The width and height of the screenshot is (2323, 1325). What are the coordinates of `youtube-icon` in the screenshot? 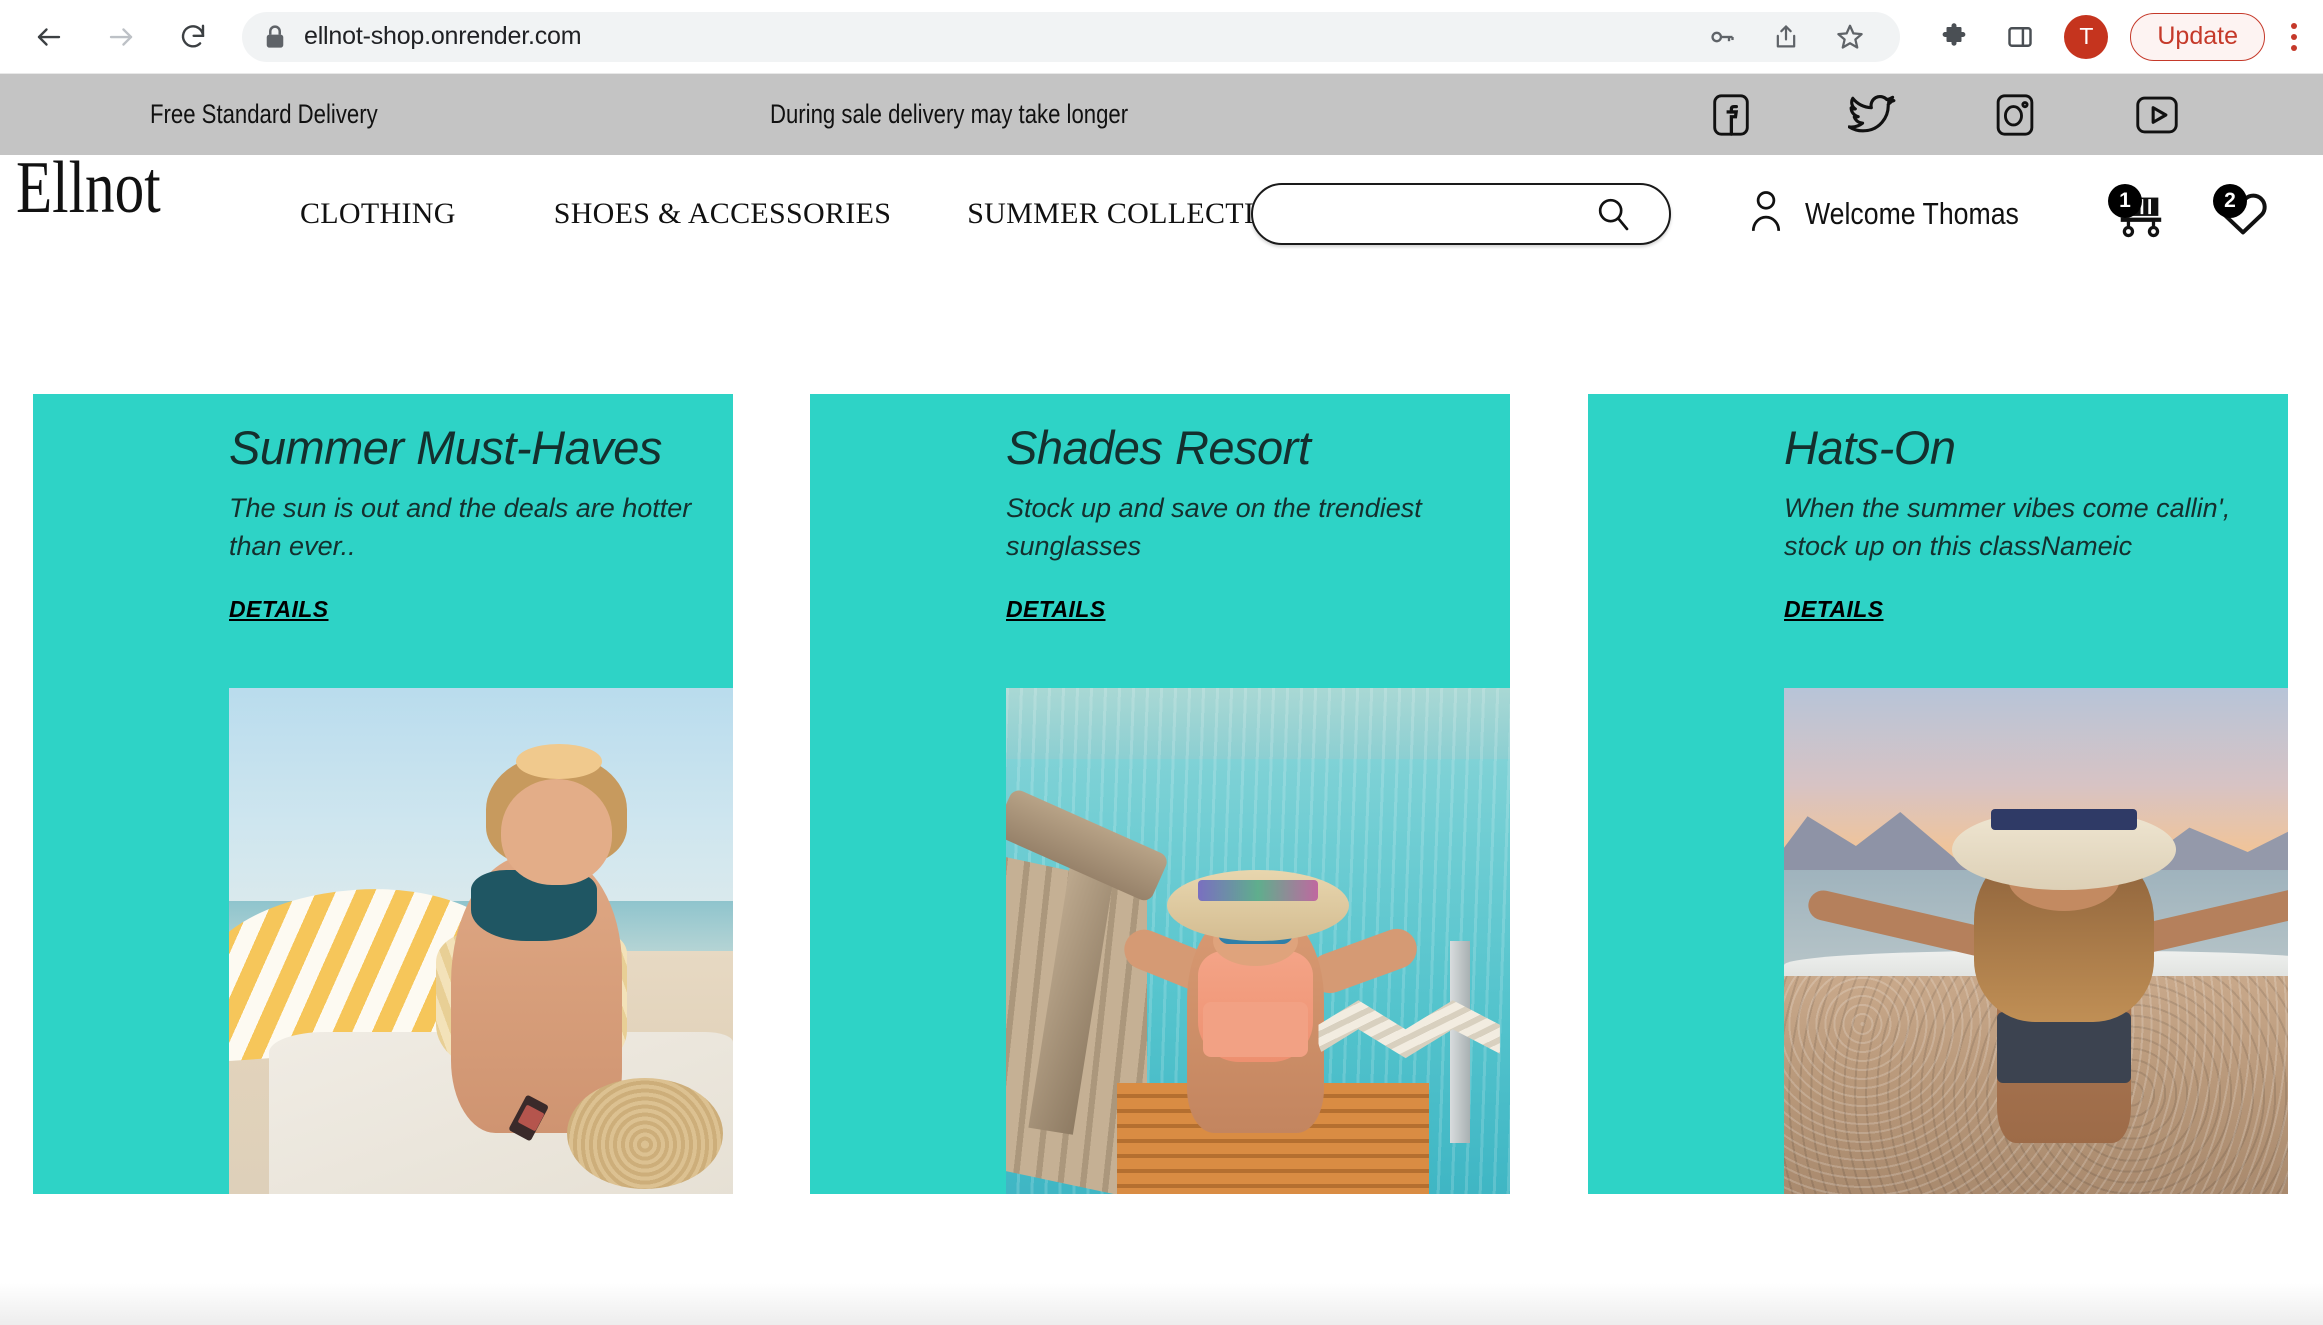 It's located at (2157, 115).